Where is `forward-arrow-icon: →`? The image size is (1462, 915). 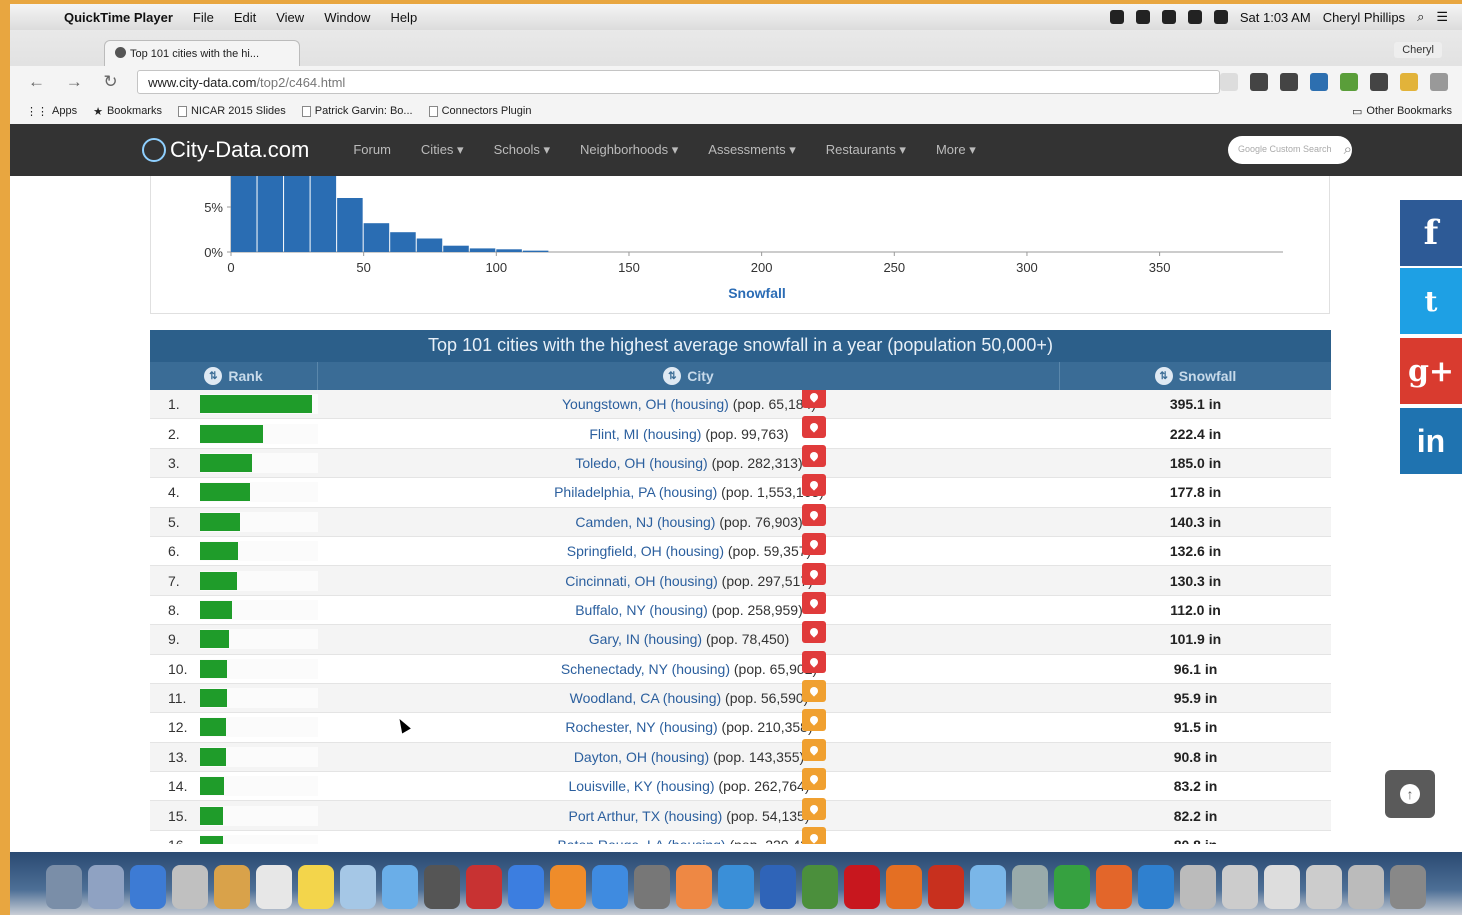 forward-arrow-icon: → is located at coordinates (76, 82).